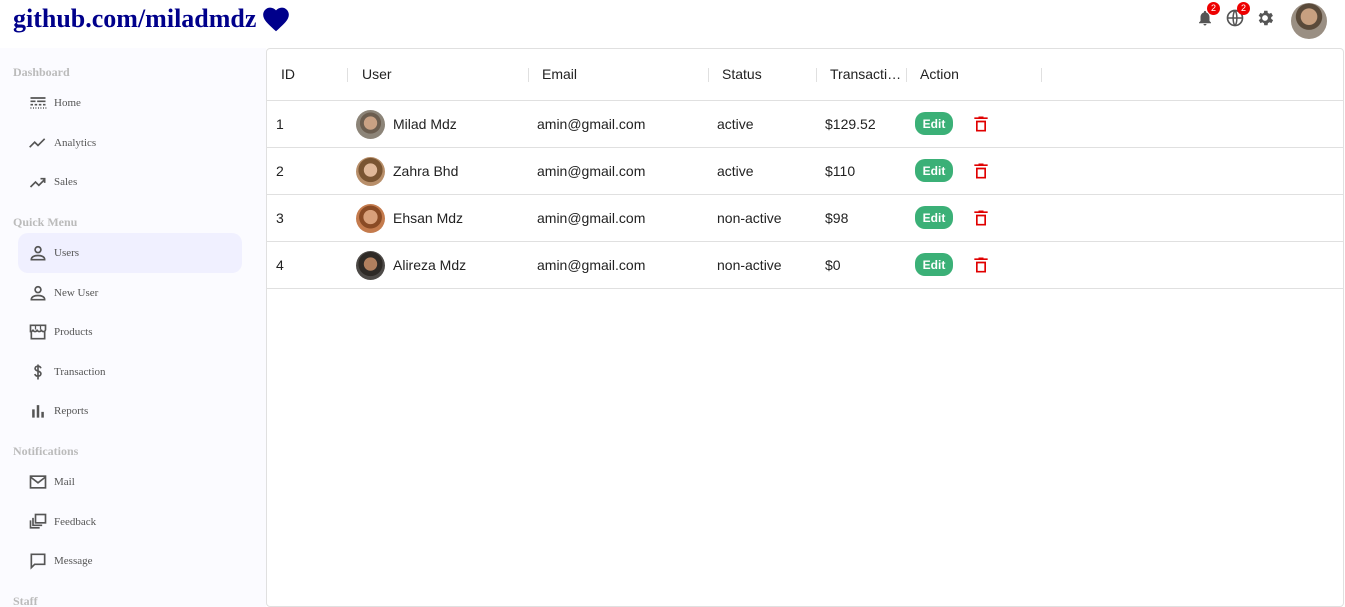 This screenshot has height=607, width=1345. What do you see at coordinates (1041, 75) in the screenshot?
I see `column-separator` at bounding box center [1041, 75].